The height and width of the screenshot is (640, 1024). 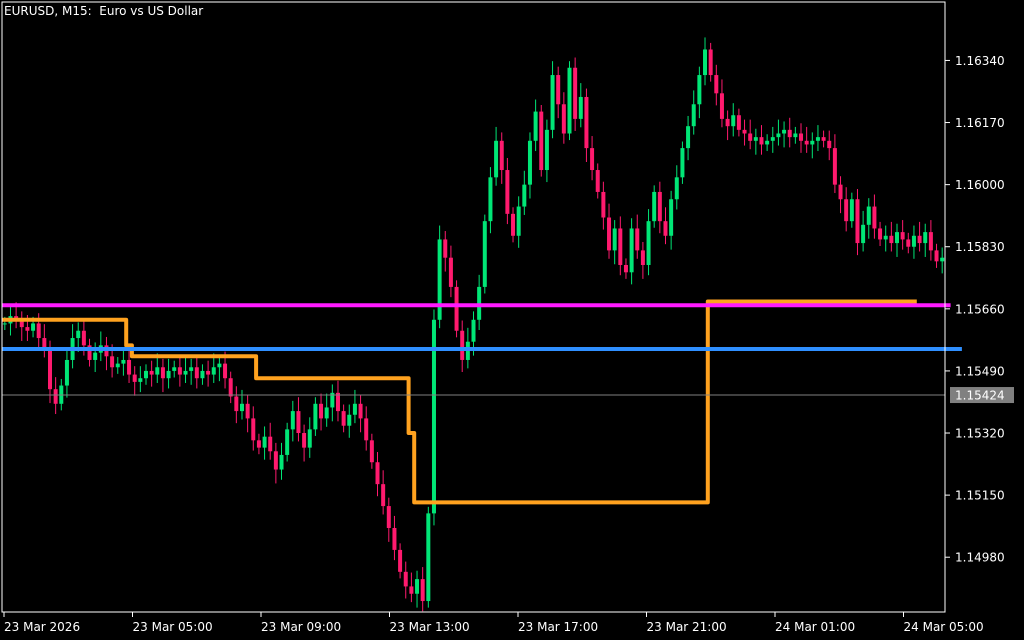 I want to click on y-tick-label: 1.16000, so click(x=980, y=185).